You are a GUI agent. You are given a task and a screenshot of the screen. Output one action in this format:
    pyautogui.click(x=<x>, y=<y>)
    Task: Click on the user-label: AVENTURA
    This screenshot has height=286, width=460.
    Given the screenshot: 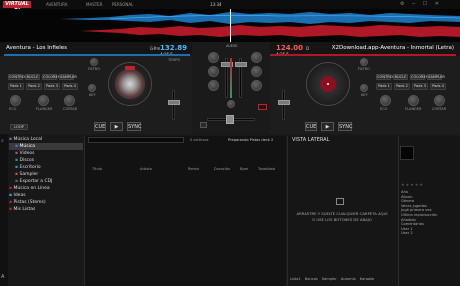 What is the action you would take?
    pyautogui.click(x=56, y=4)
    